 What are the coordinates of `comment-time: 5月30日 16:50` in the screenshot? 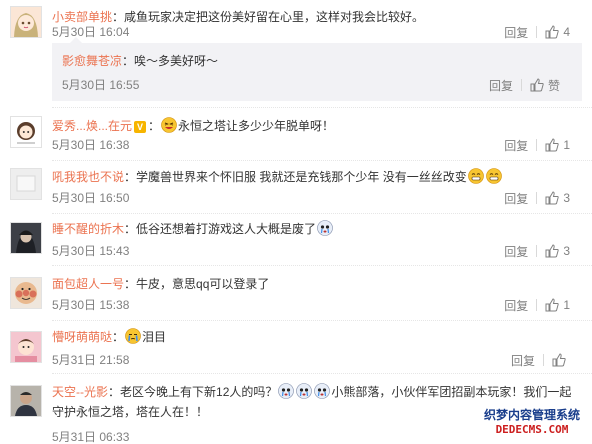 It's located at (91, 198).